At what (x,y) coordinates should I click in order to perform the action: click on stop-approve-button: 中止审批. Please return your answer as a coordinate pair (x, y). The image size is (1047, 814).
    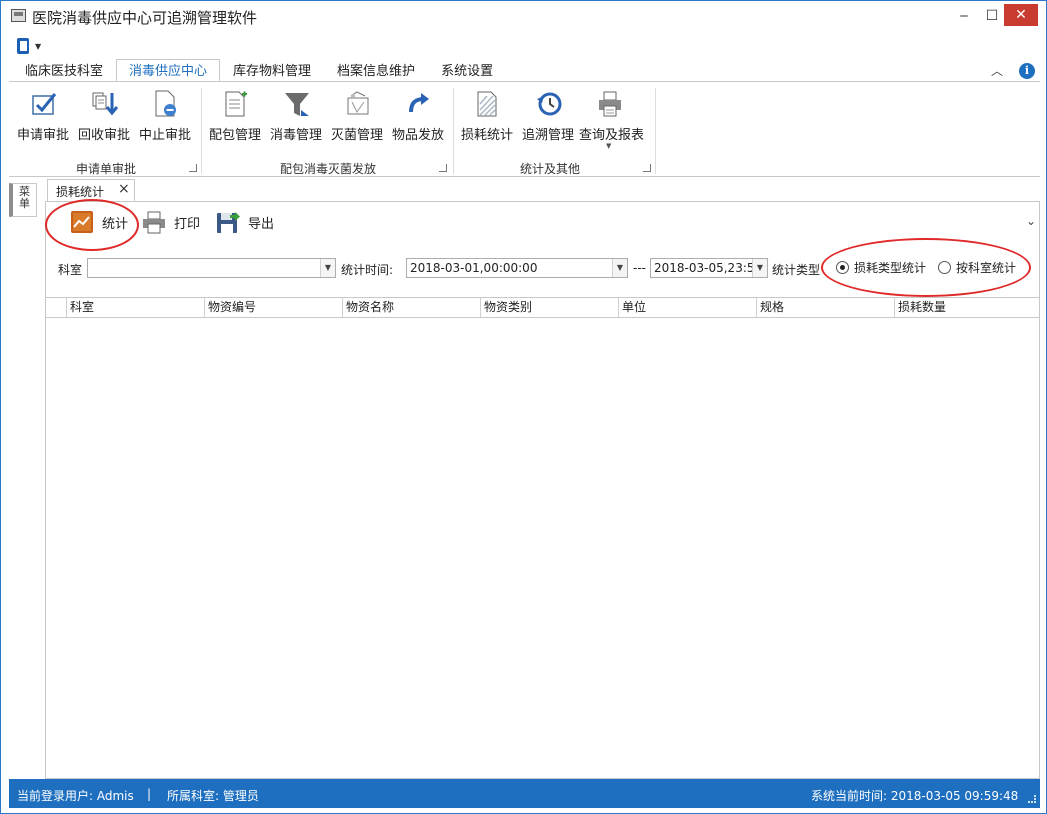
    Looking at the image, I should click on (165, 117).